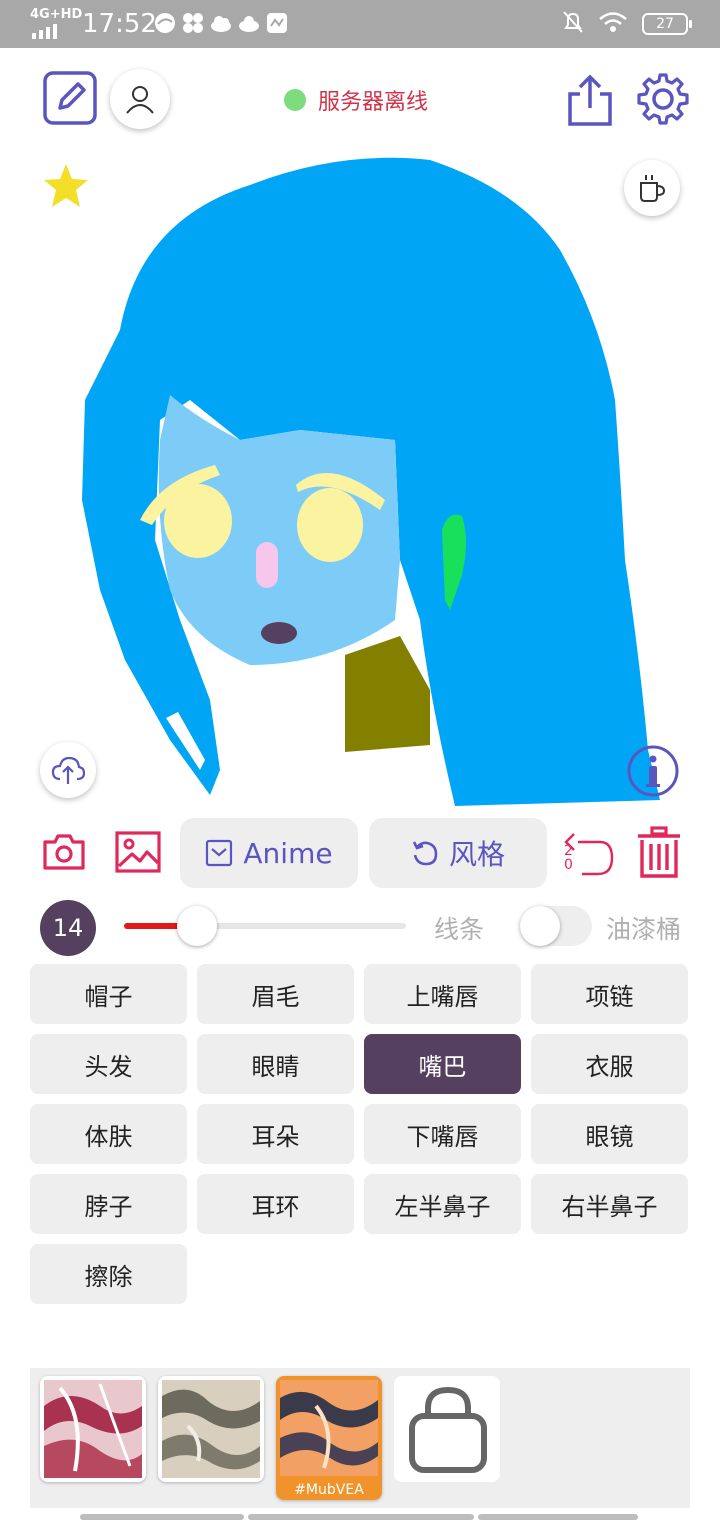  I want to click on edit-icon, so click(70, 98).